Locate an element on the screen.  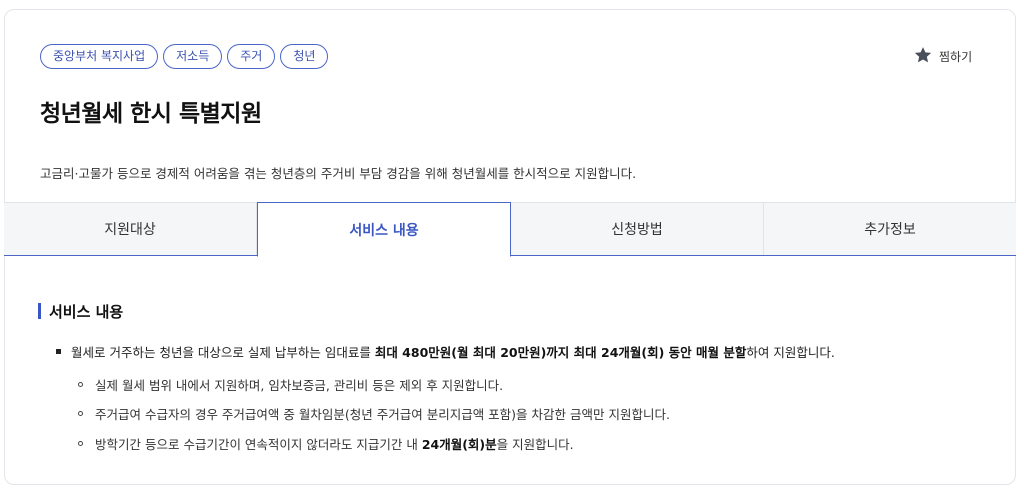
tab-label: 서비스 내용 is located at coordinates (384, 230).